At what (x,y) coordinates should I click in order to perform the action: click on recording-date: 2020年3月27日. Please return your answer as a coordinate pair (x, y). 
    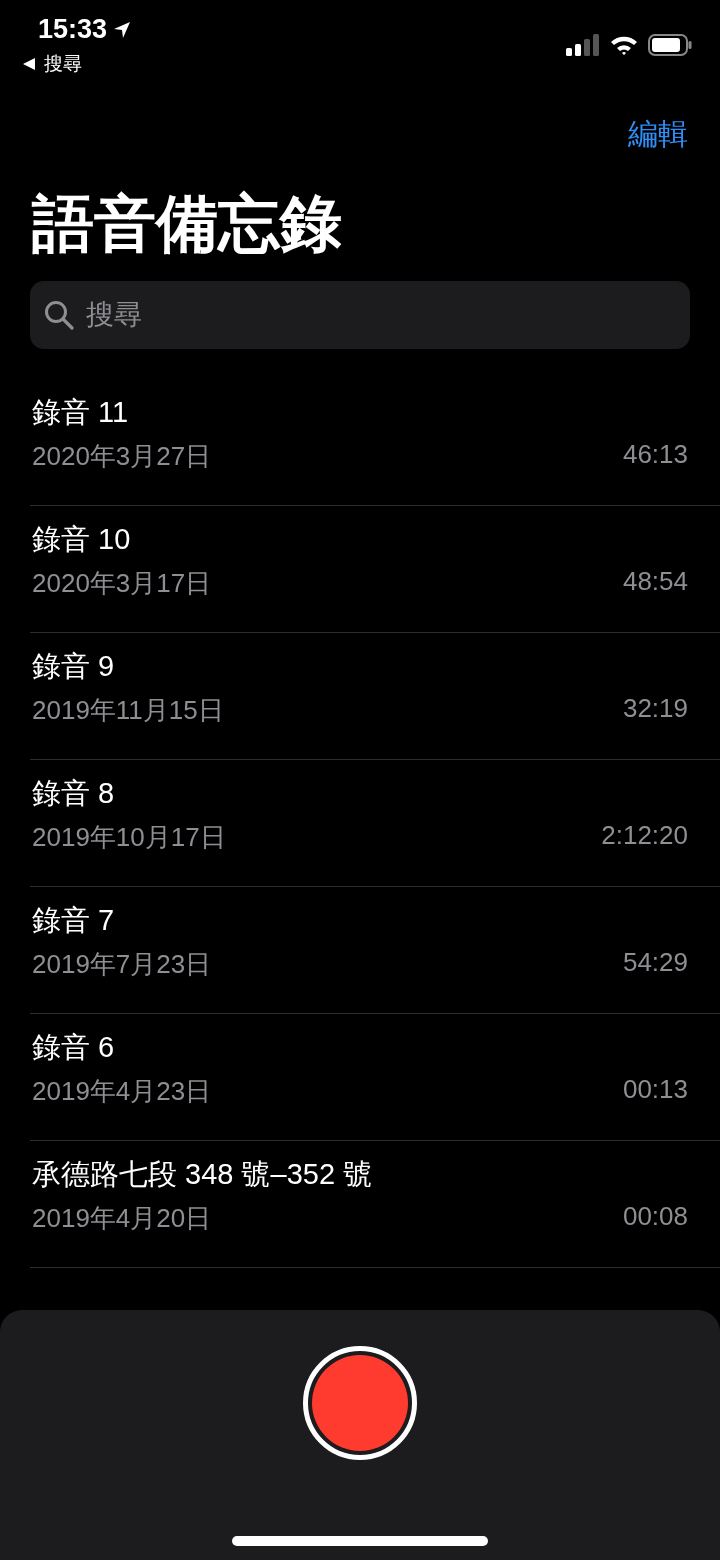
    Looking at the image, I should click on (122, 456).